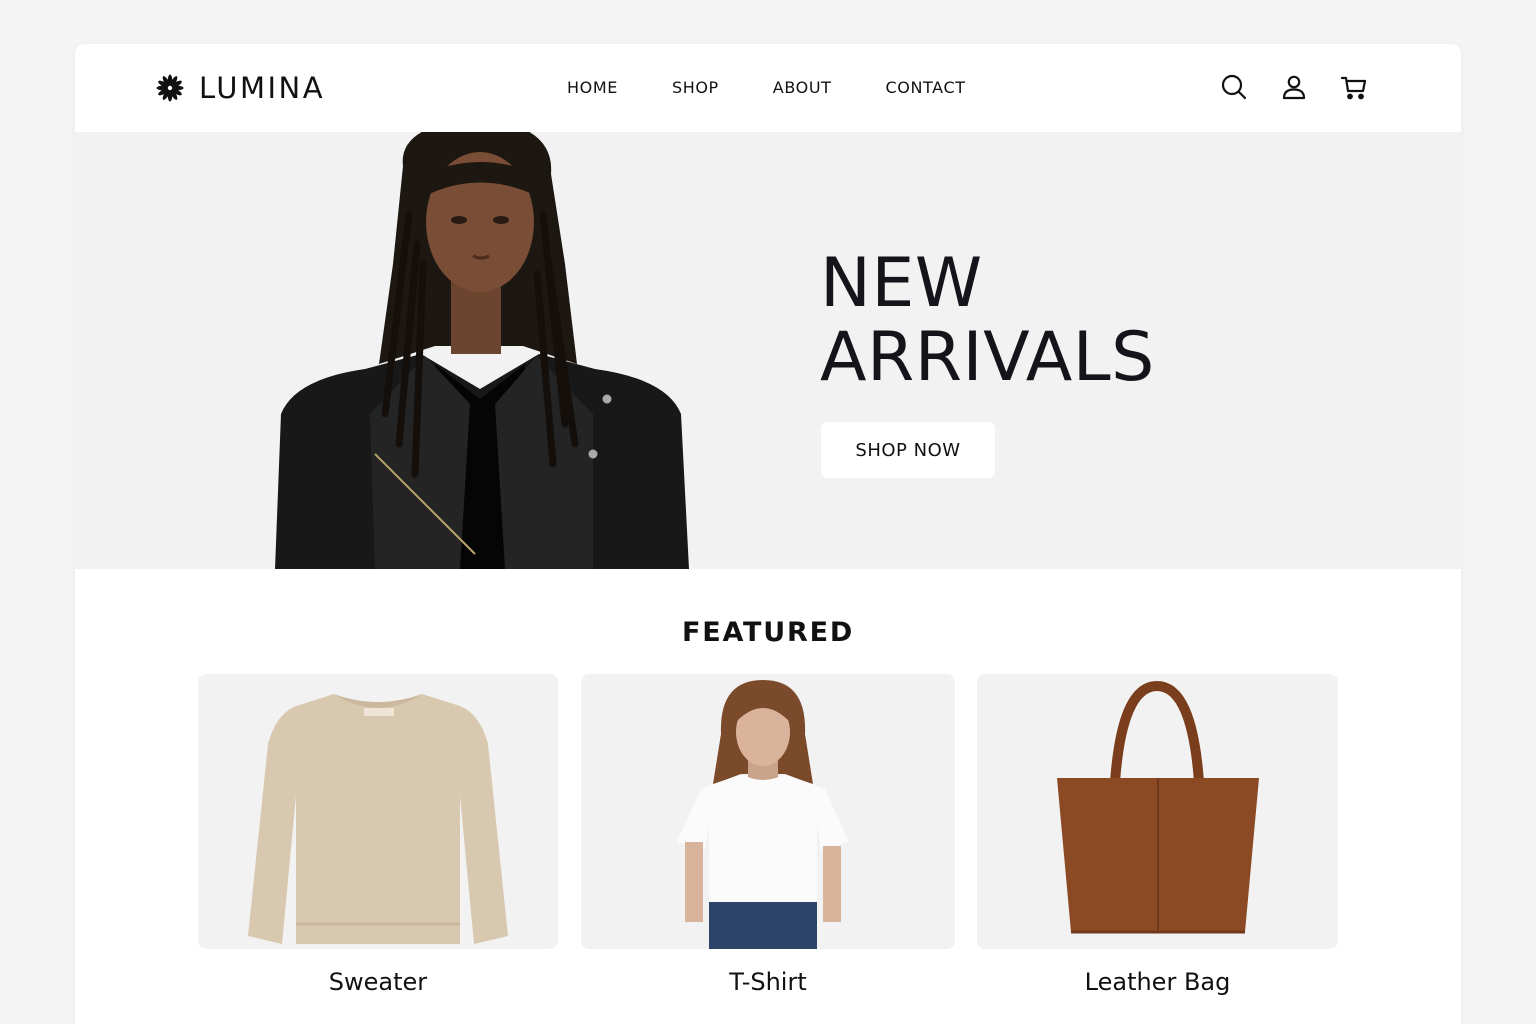 This screenshot has height=1024, width=1536. Describe the element at coordinates (908, 450) in the screenshot. I see `shop-now-button: SHOP NOW` at that location.